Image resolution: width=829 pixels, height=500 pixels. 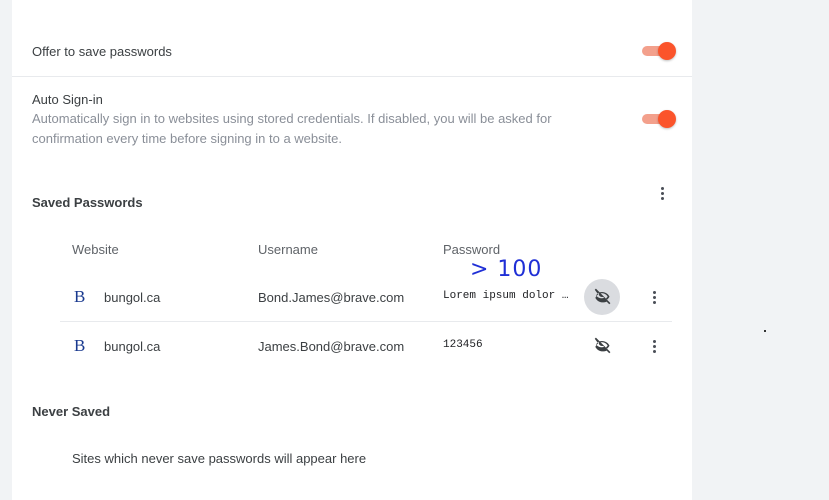 I want to click on password-value: 123456, so click(x=463, y=345).